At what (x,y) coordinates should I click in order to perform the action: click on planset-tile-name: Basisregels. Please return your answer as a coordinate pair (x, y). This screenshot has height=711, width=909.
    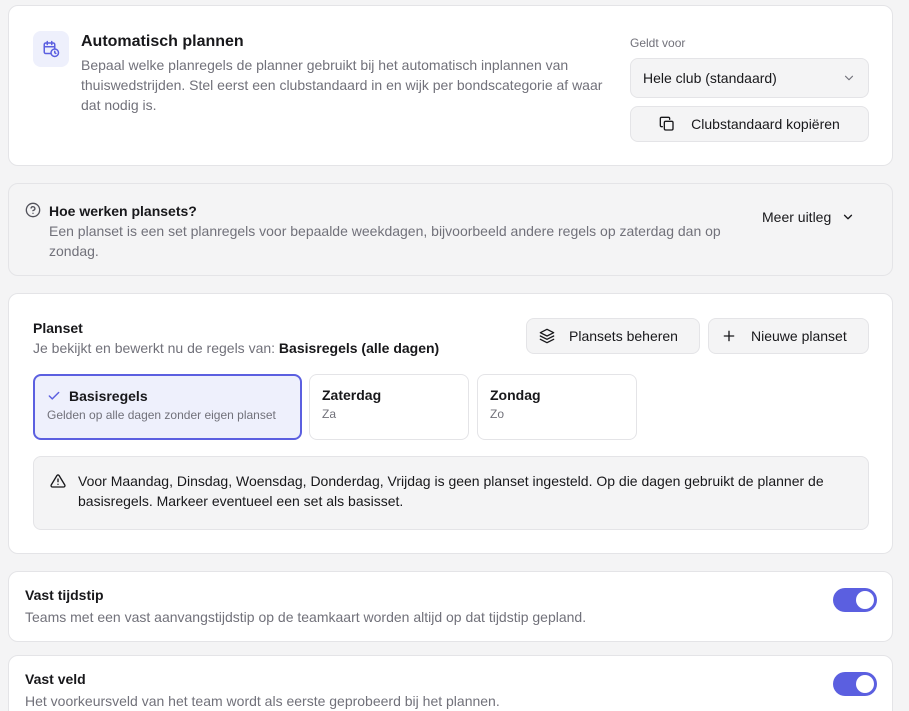
    Looking at the image, I should click on (108, 396).